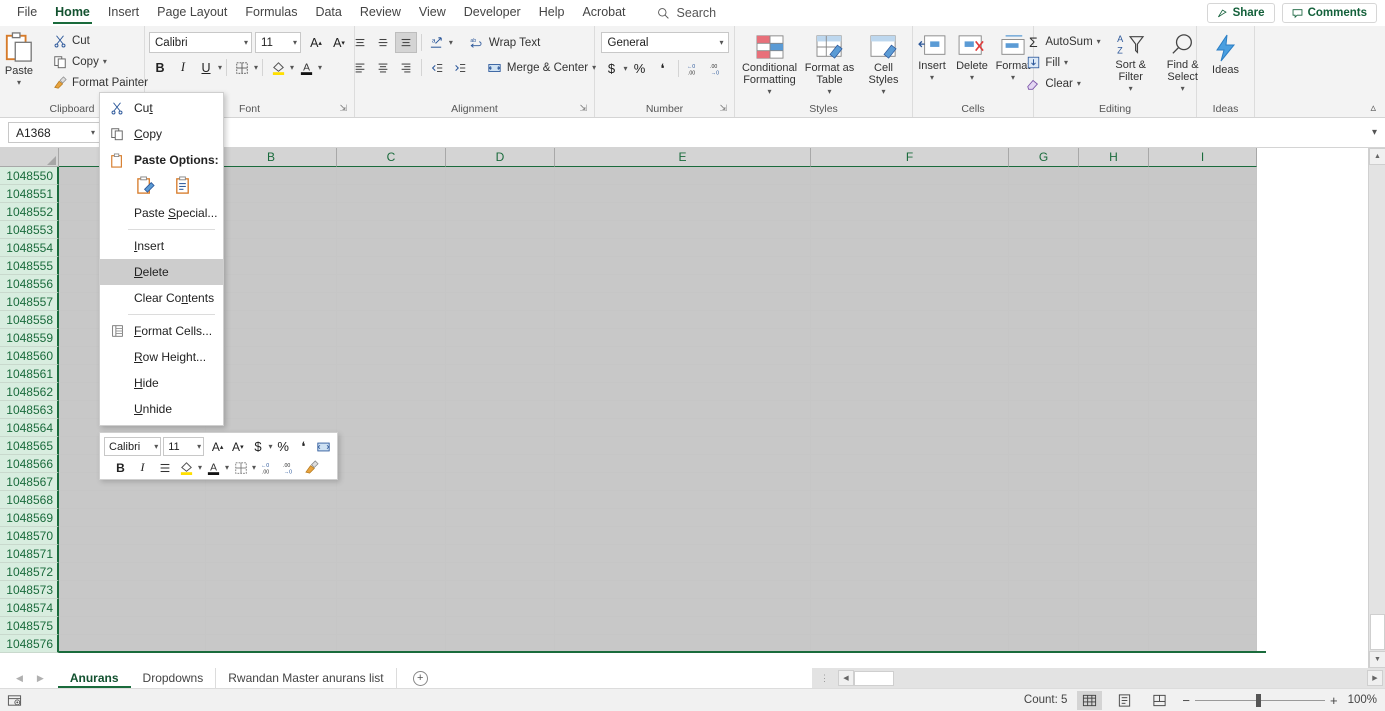 The height and width of the screenshot is (711, 1385). What do you see at coordinates (640, 68) in the screenshot?
I see `percent-style-button: %` at bounding box center [640, 68].